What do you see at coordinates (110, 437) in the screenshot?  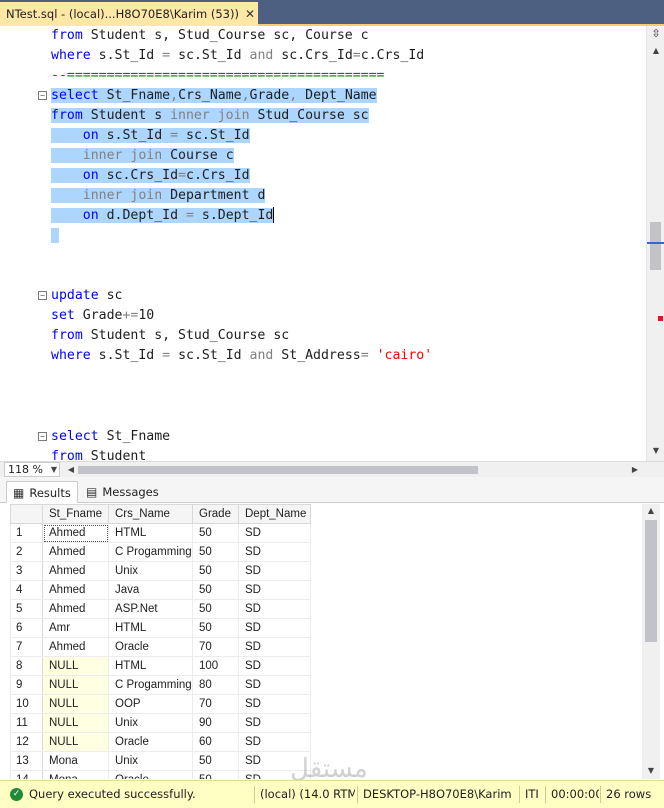 I see `code-line: select St_Fname` at bounding box center [110, 437].